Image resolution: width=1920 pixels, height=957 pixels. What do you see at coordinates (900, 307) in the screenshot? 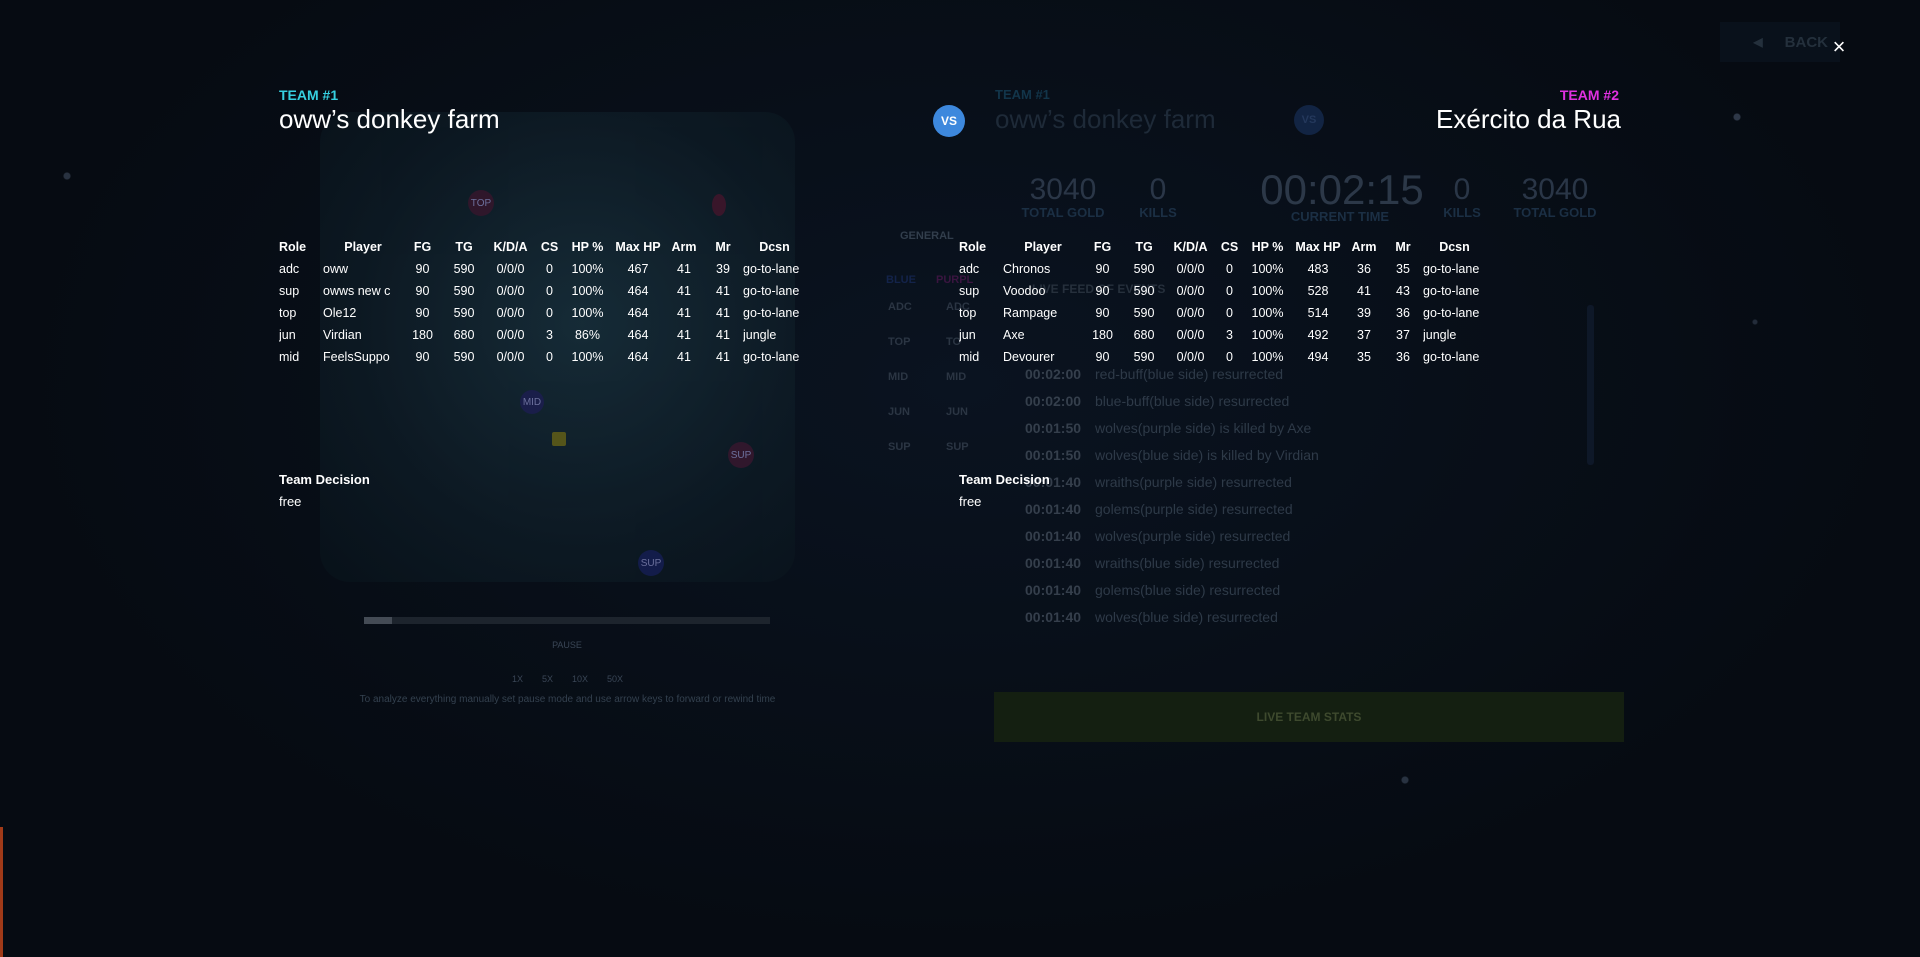
I see `blue-role-adc: ADC` at bounding box center [900, 307].